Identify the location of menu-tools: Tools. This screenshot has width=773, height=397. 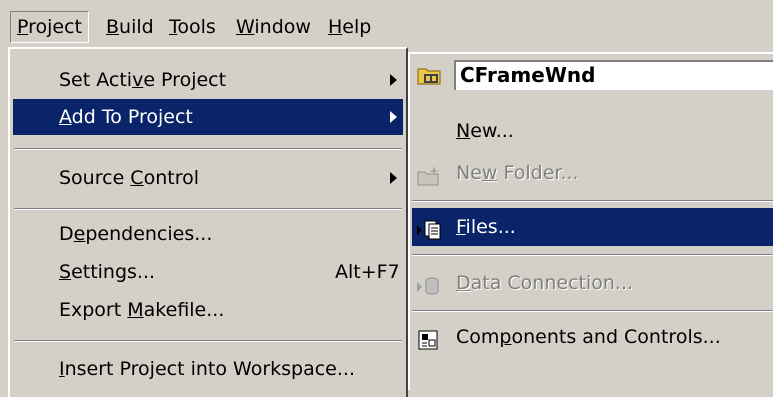
(192, 27).